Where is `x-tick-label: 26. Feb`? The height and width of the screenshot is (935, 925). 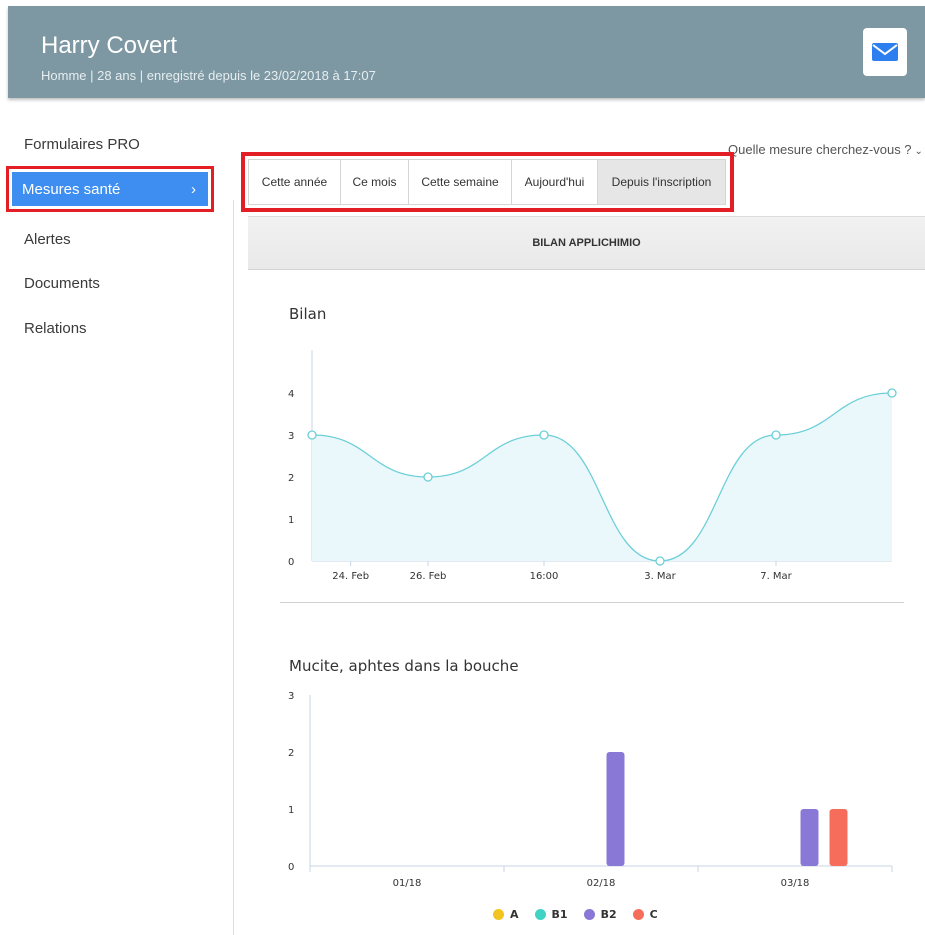 x-tick-label: 26. Feb is located at coordinates (428, 576).